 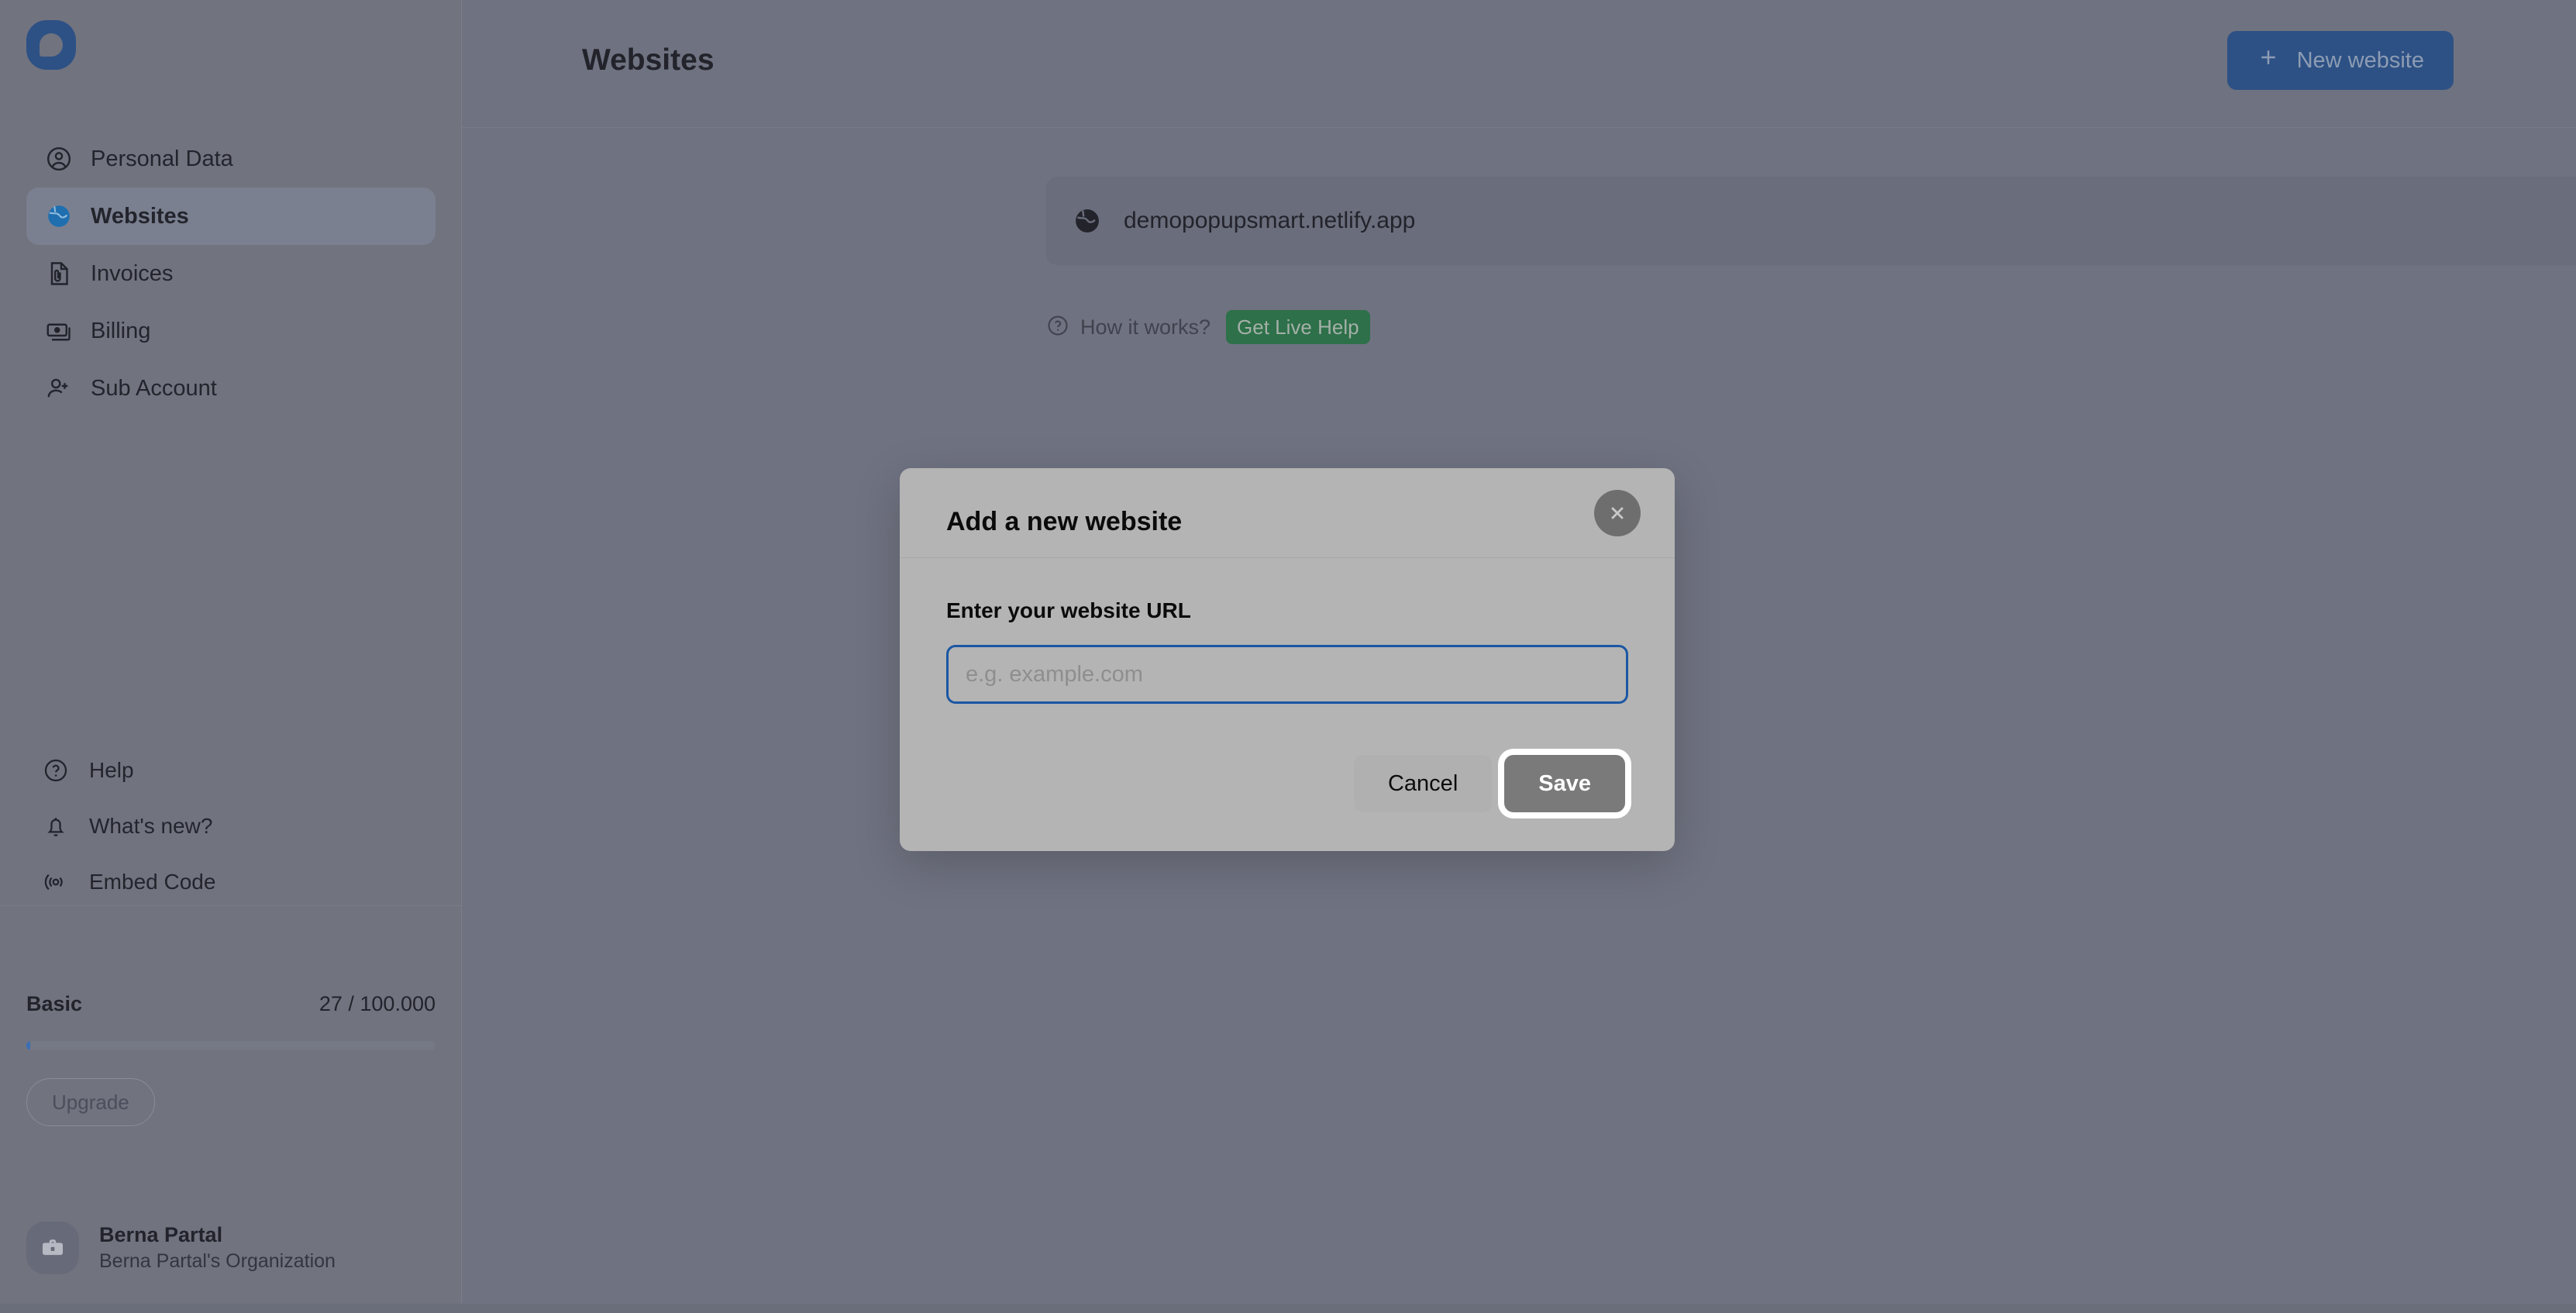 I want to click on website-url-input, so click(x=1287, y=674).